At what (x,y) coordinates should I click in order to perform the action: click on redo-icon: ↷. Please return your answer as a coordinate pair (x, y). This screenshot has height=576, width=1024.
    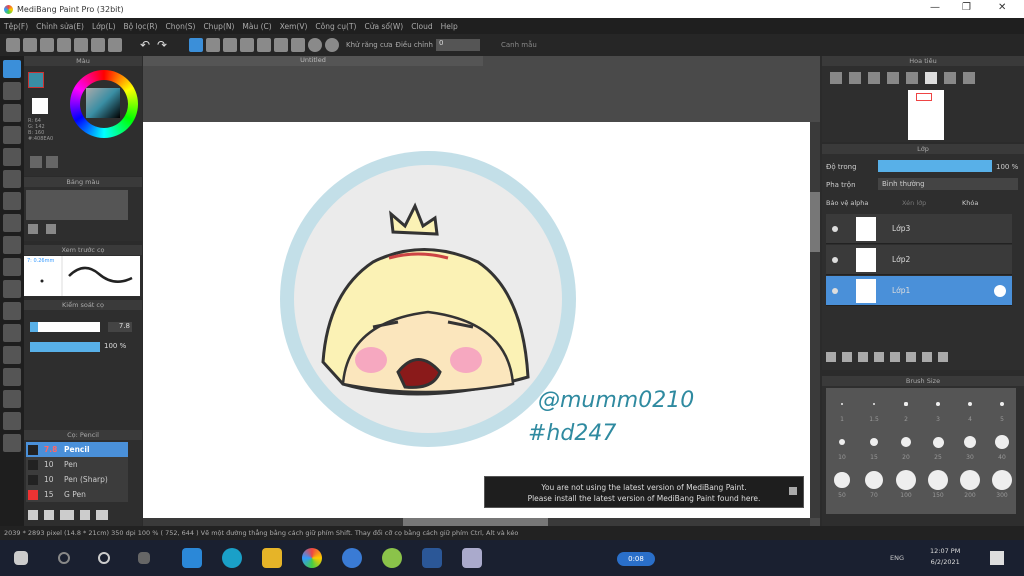
    Looking at the image, I should click on (164, 45).